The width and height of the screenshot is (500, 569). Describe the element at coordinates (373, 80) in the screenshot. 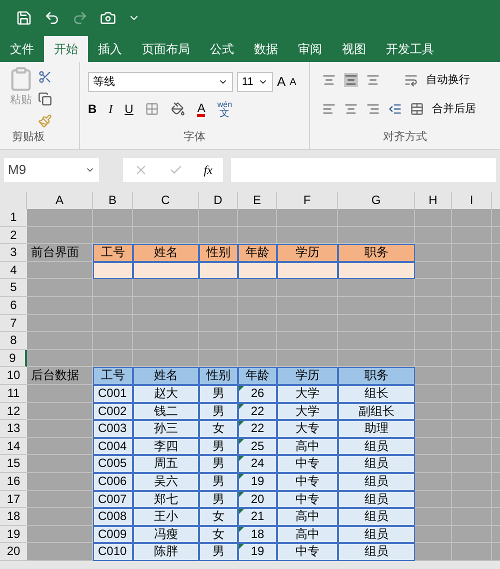

I see `bottom-align-icon` at that location.